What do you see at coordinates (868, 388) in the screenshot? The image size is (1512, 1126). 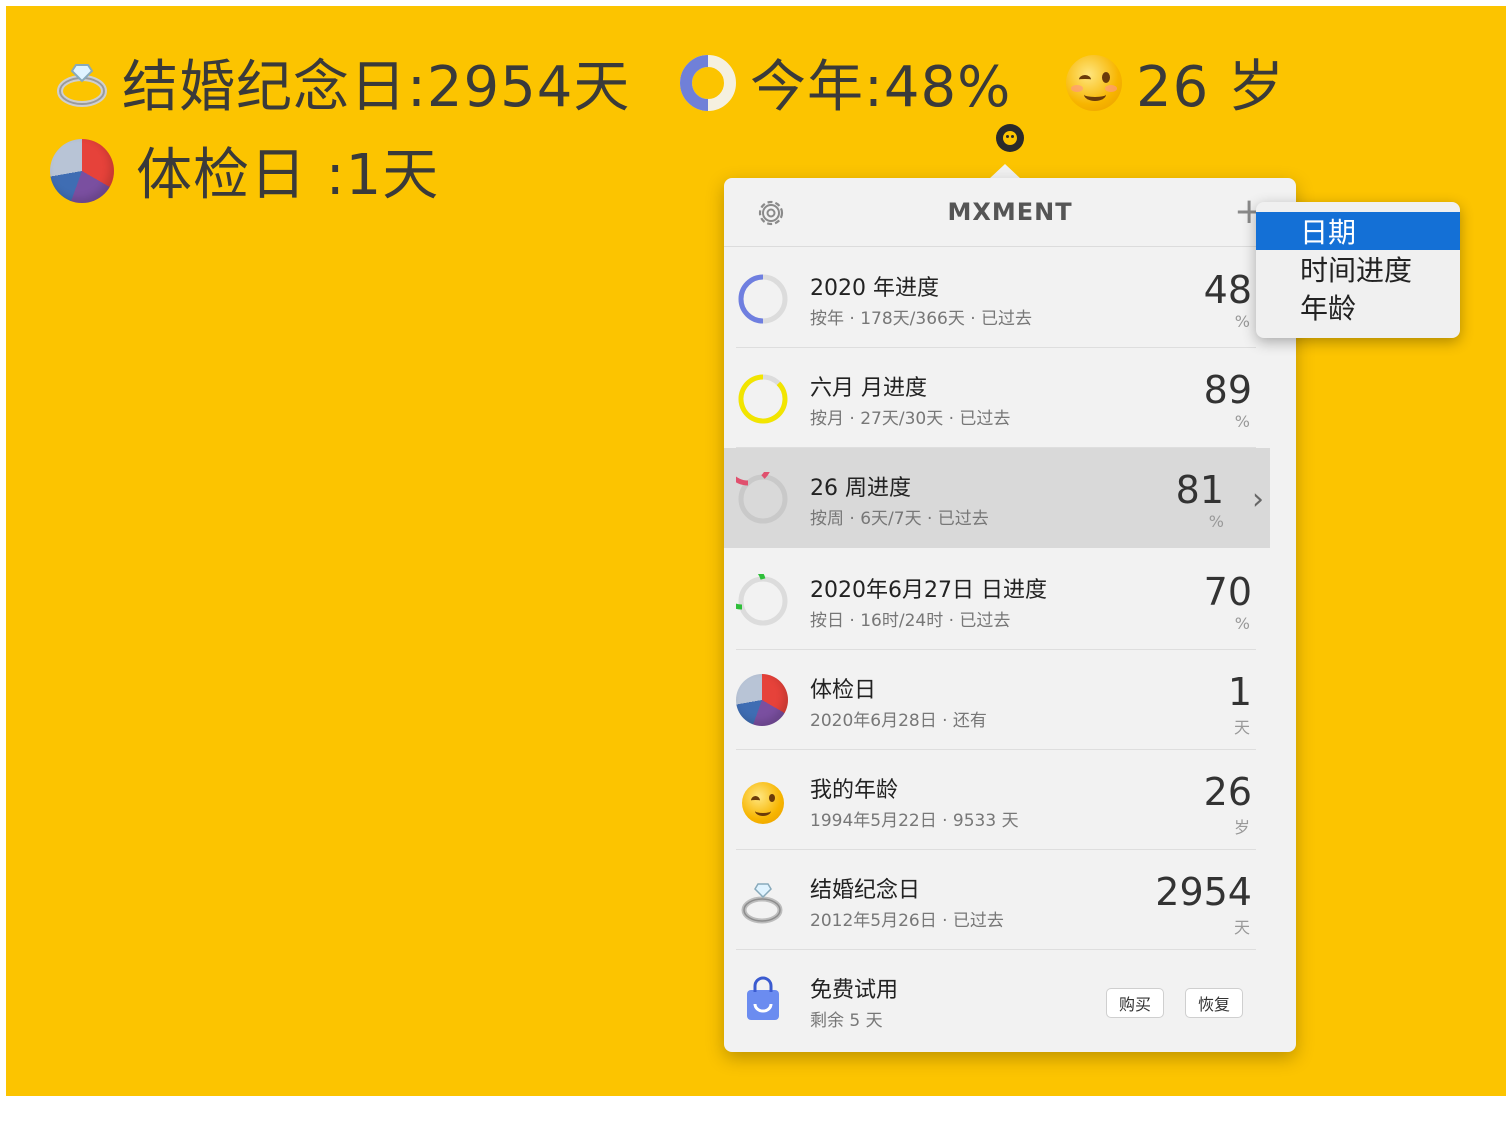 I see `row-title: 六月 月进度` at bounding box center [868, 388].